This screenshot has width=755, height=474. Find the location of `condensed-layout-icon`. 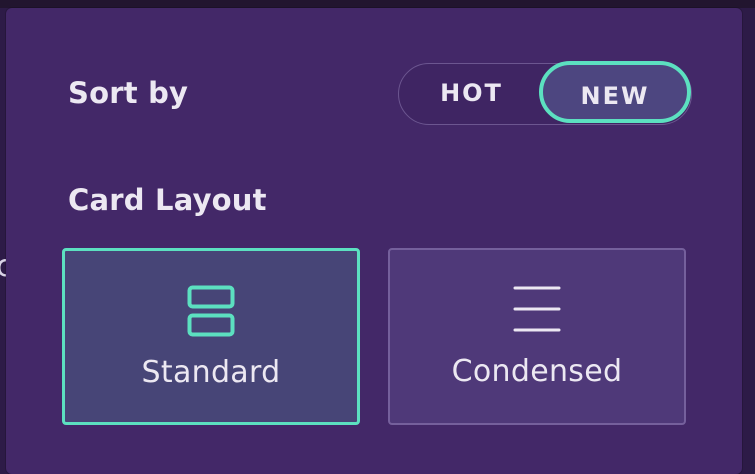

condensed-layout-icon is located at coordinates (537, 312).